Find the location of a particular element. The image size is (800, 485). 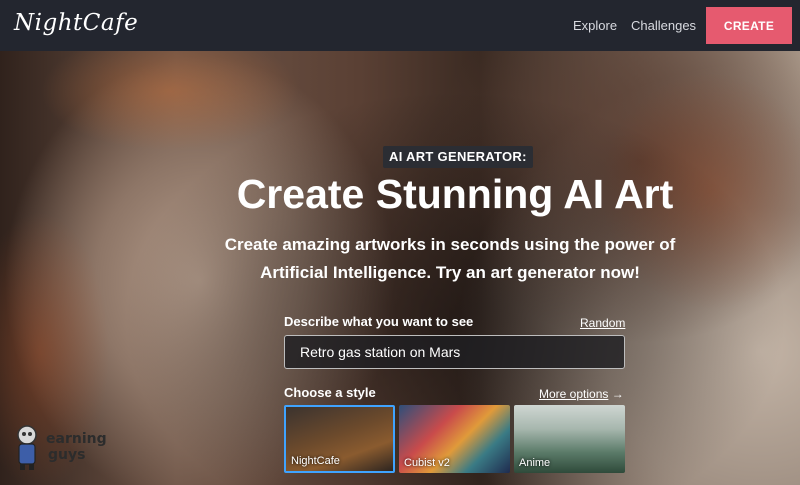

style-card-anime: Anime is located at coordinates (569, 439).